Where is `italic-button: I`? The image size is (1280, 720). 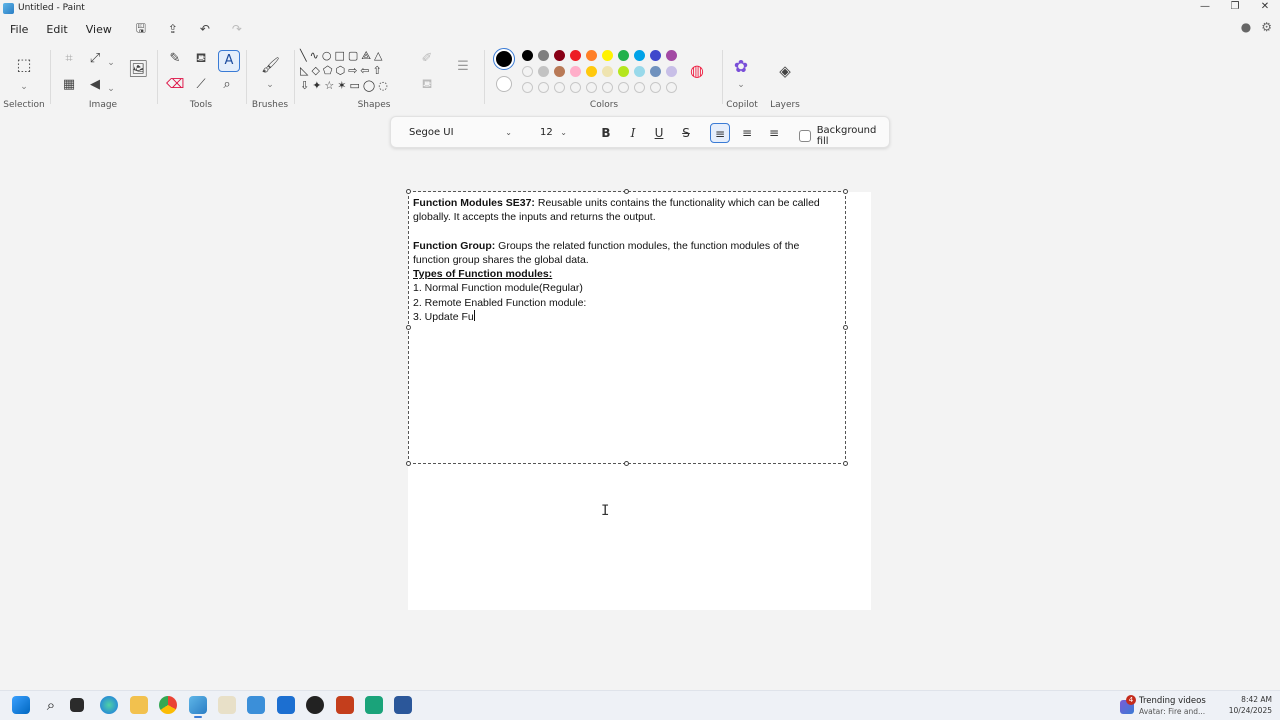
italic-button: I is located at coordinates (633, 133).